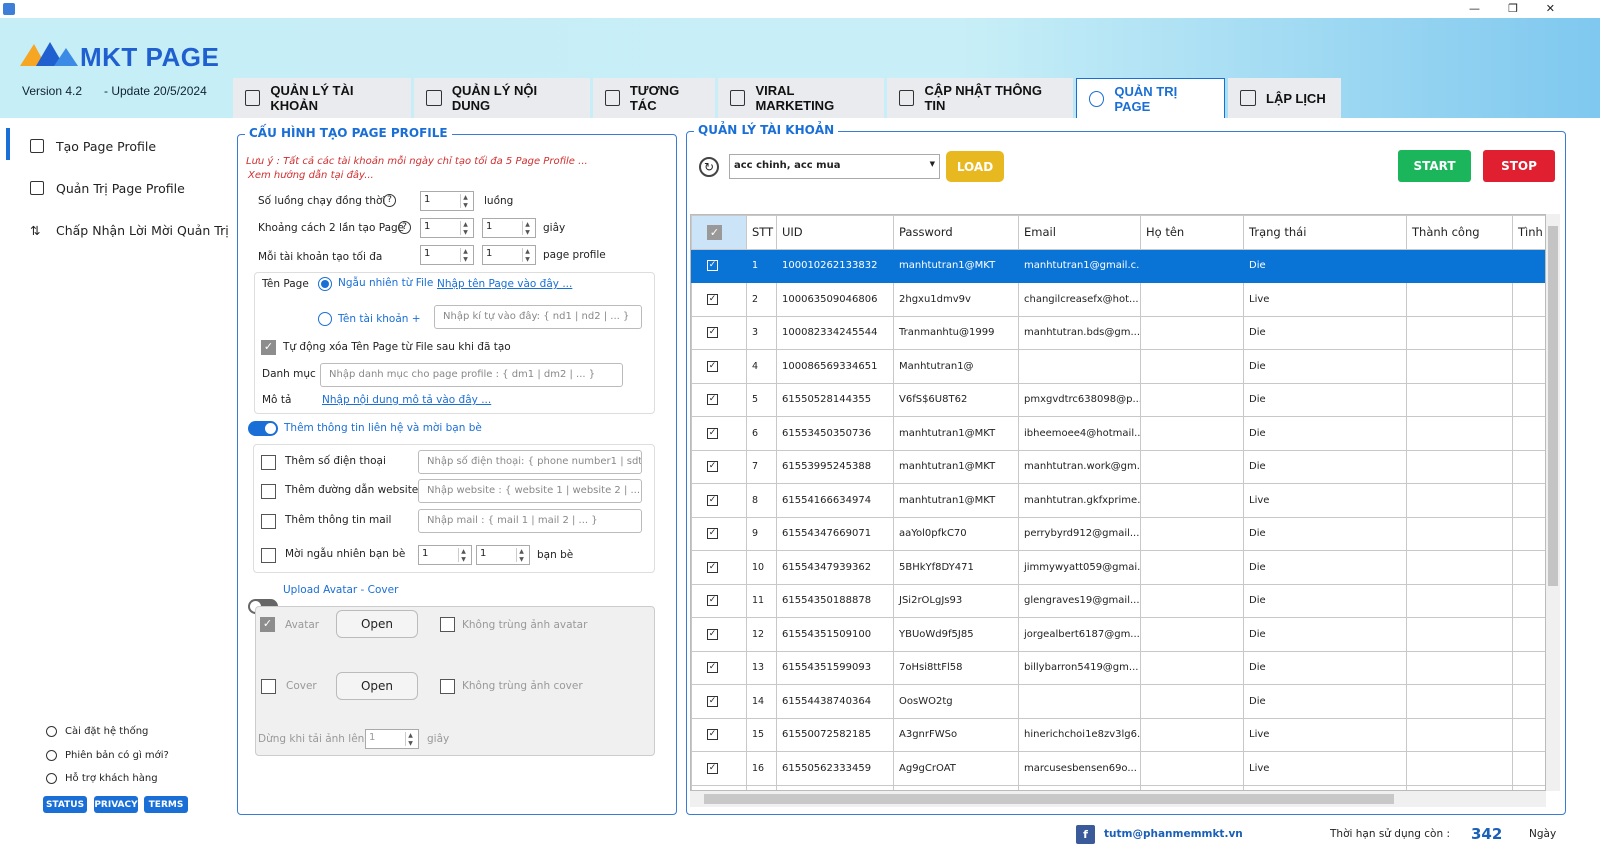 The height and width of the screenshot is (865, 1600). I want to click on phone-checkbox, so click(268, 462).